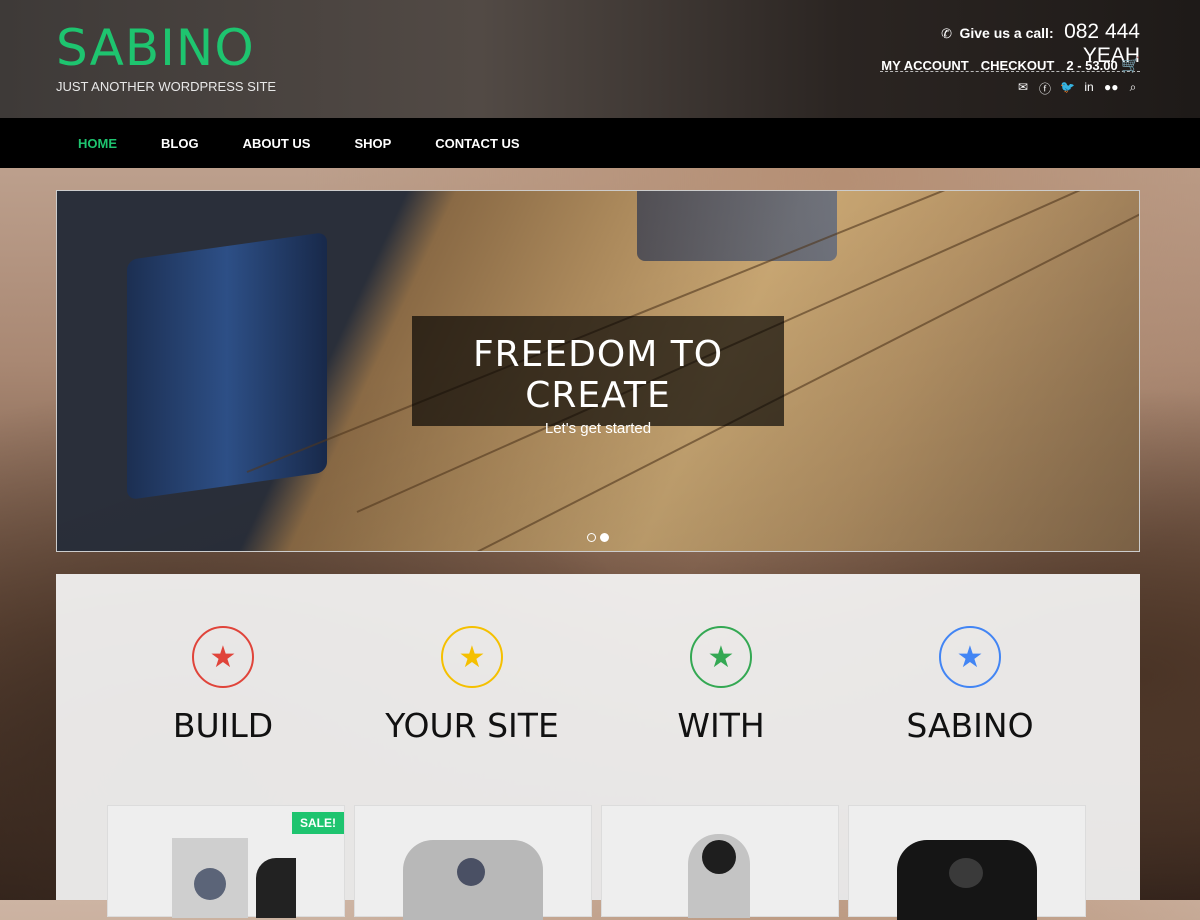  Describe the element at coordinates (1078, 88) in the screenshot. I see `social-links: ✉ ⓕ 🐦 in ●● ⌕` at that location.